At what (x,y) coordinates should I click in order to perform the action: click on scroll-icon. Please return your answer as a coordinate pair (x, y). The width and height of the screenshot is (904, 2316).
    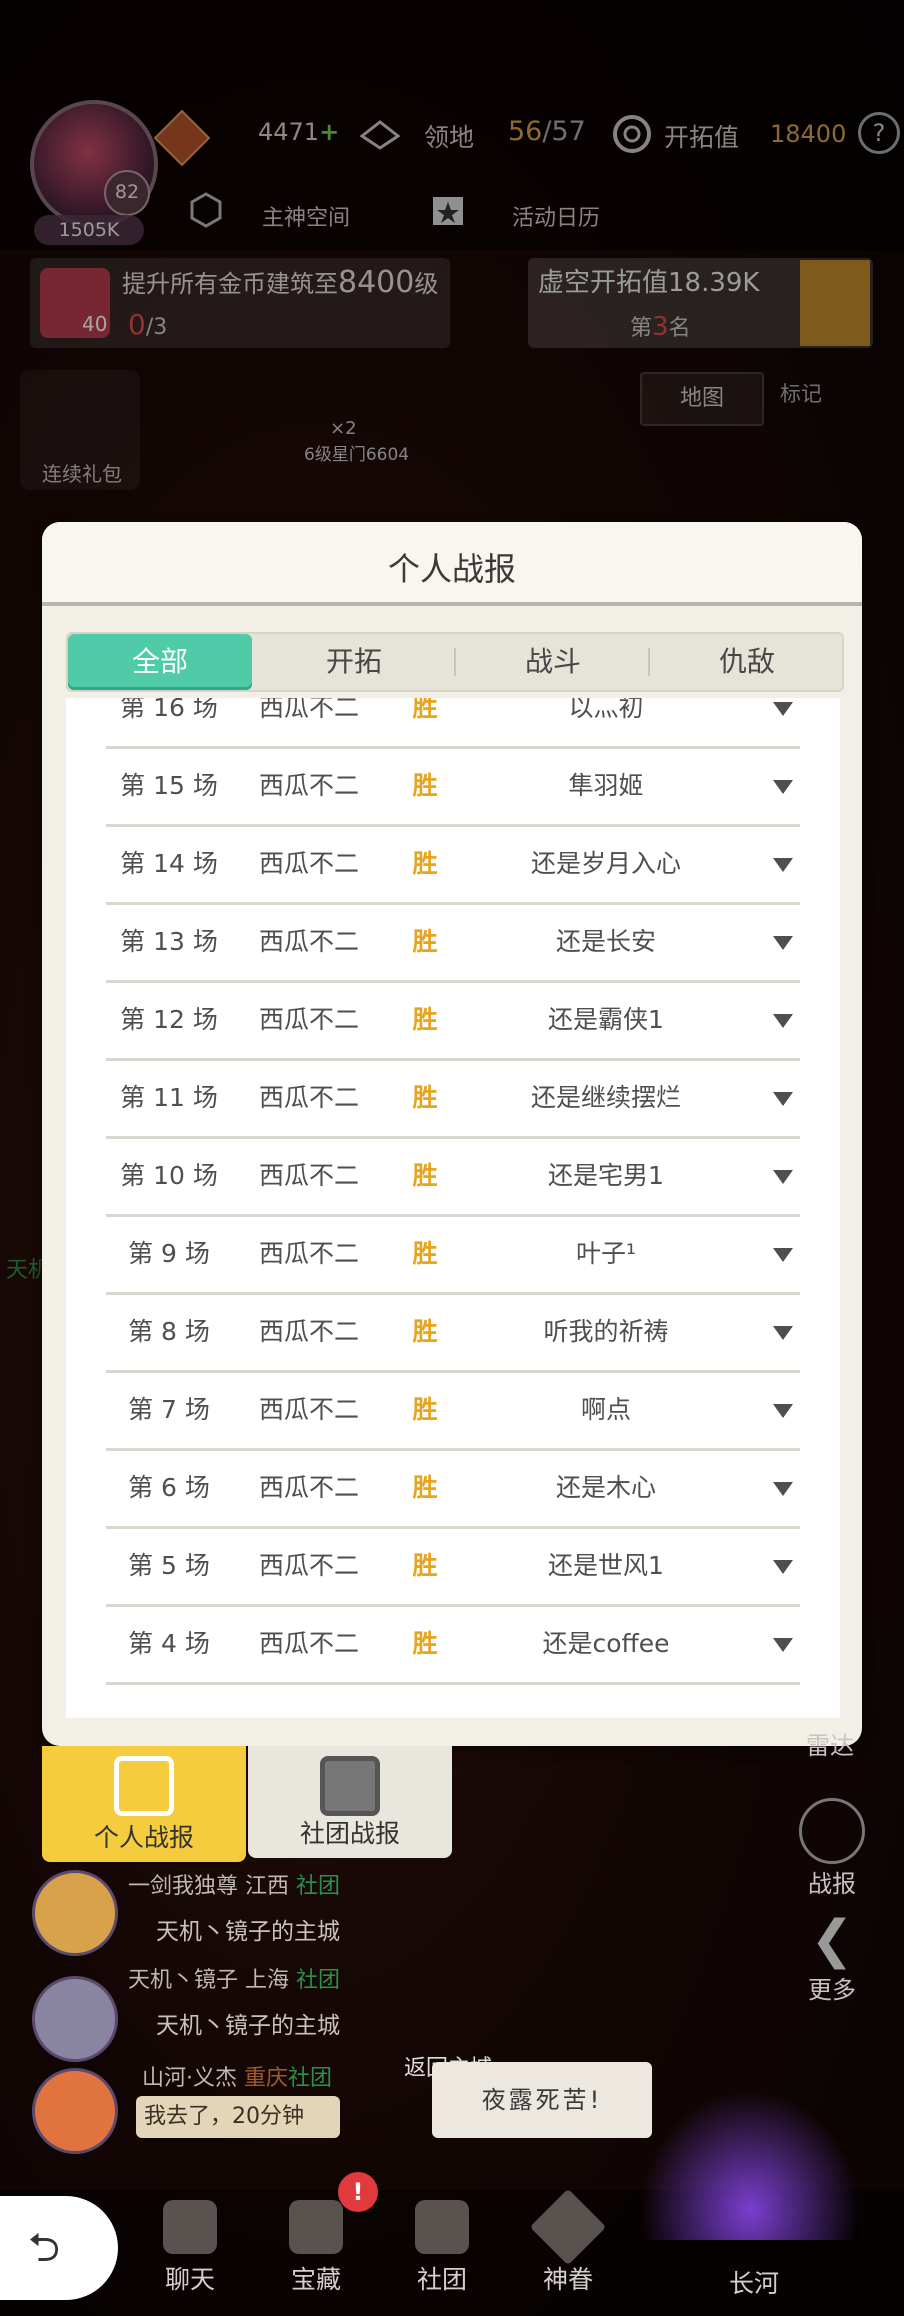
    Looking at the image, I should click on (350, 1786).